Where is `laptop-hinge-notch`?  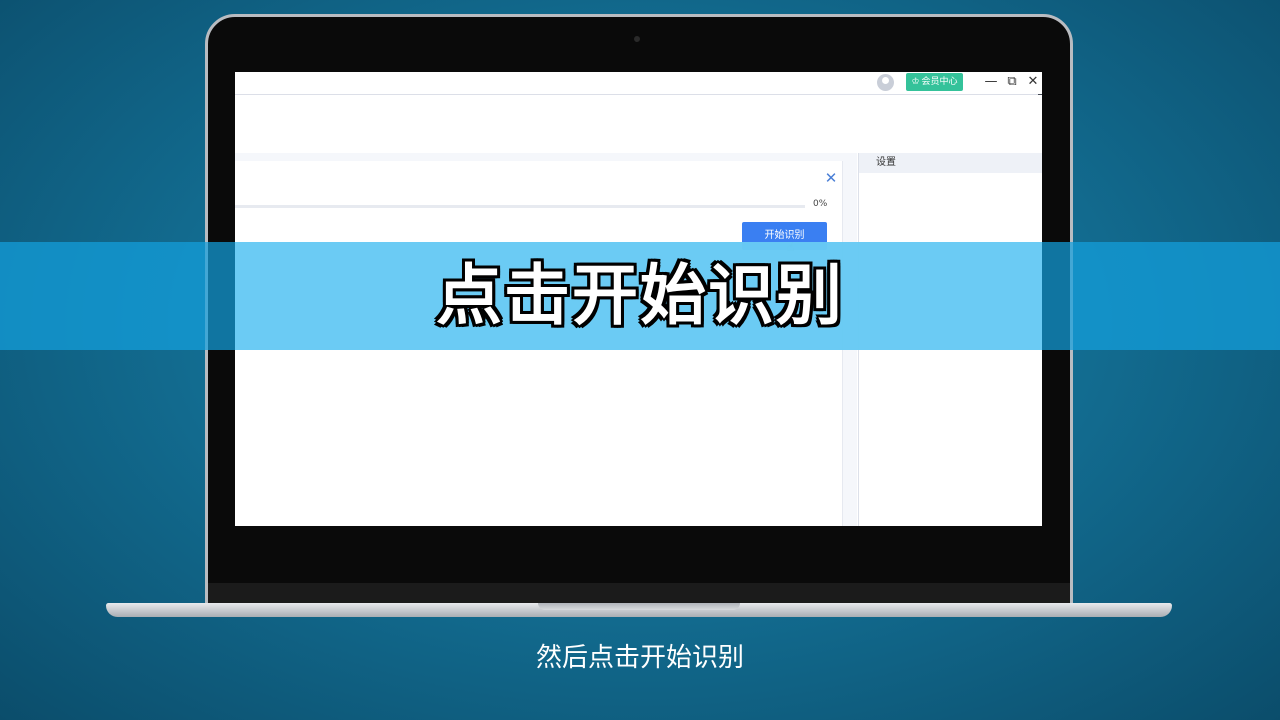 laptop-hinge-notch is located at coordinates (639, 606).